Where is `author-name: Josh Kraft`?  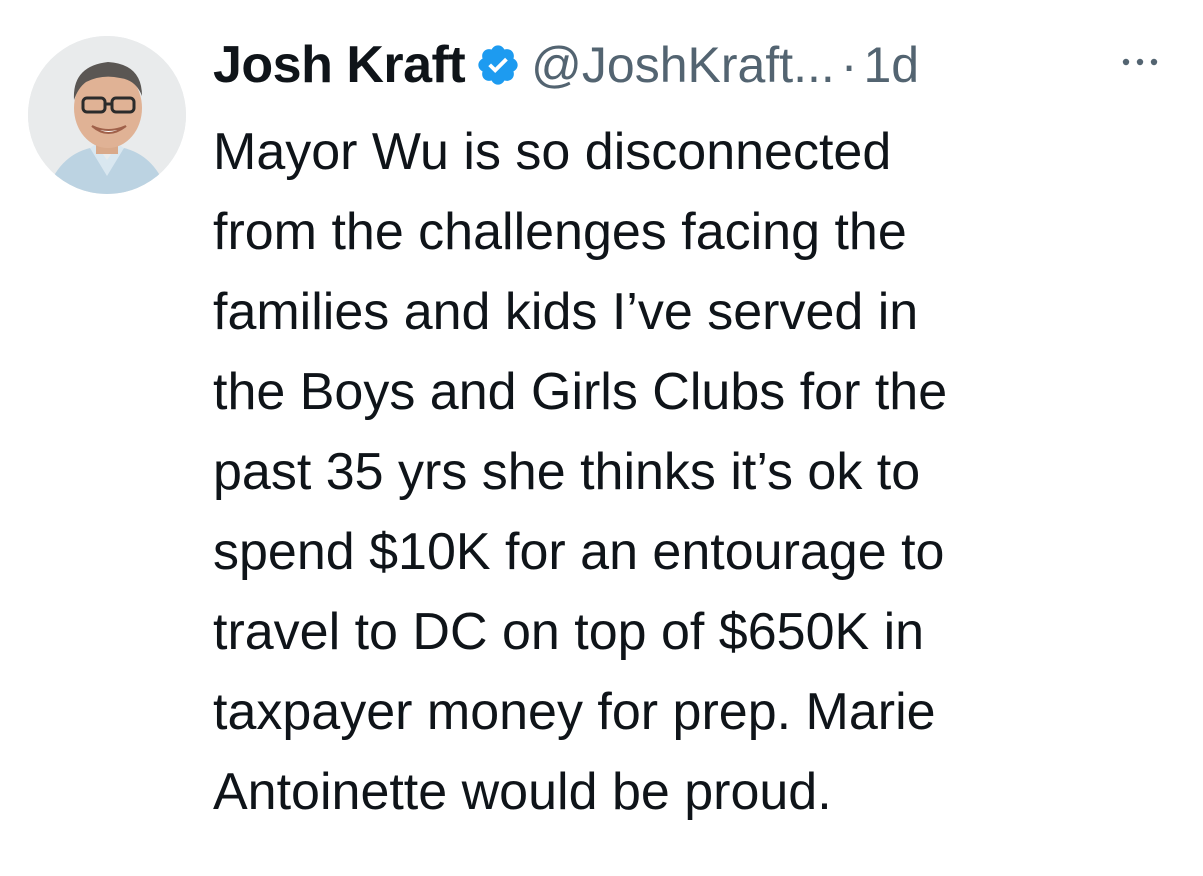 author-name: Josh Kraft is located at coordinates (339, 65).